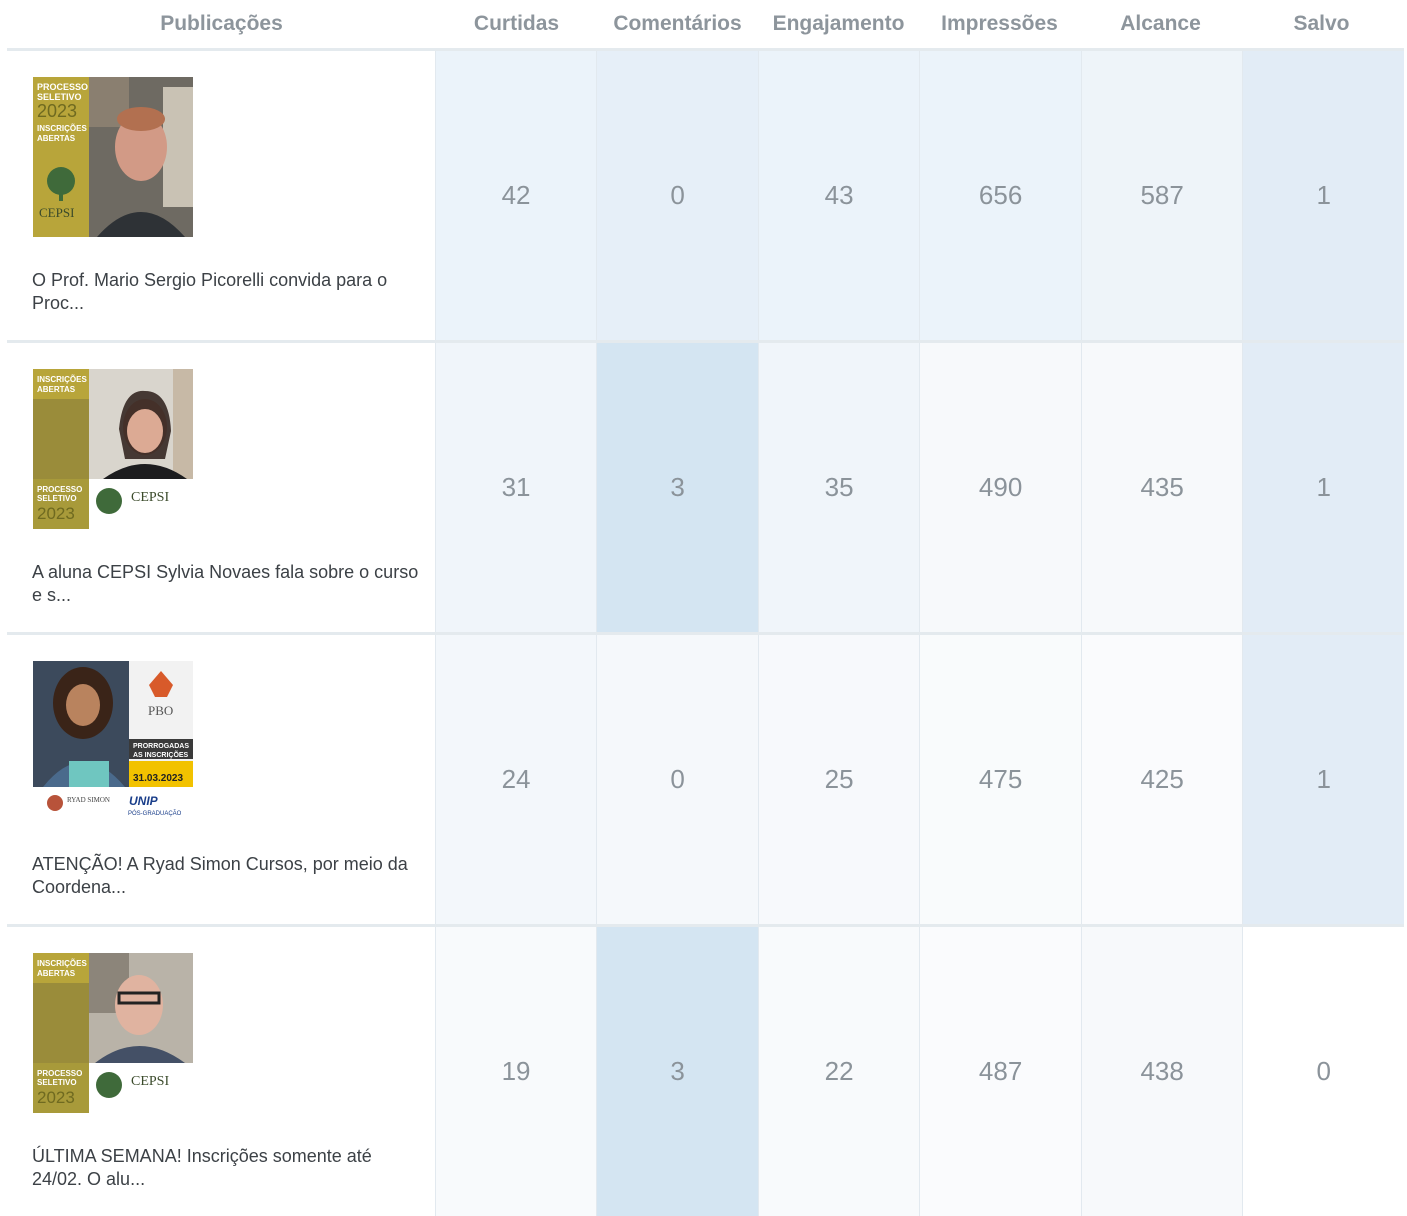  Describe the element at coordinates (155, 813) in the screenshot. I see `svg-text: PÓS-GRADUAÇÃO` at that location.